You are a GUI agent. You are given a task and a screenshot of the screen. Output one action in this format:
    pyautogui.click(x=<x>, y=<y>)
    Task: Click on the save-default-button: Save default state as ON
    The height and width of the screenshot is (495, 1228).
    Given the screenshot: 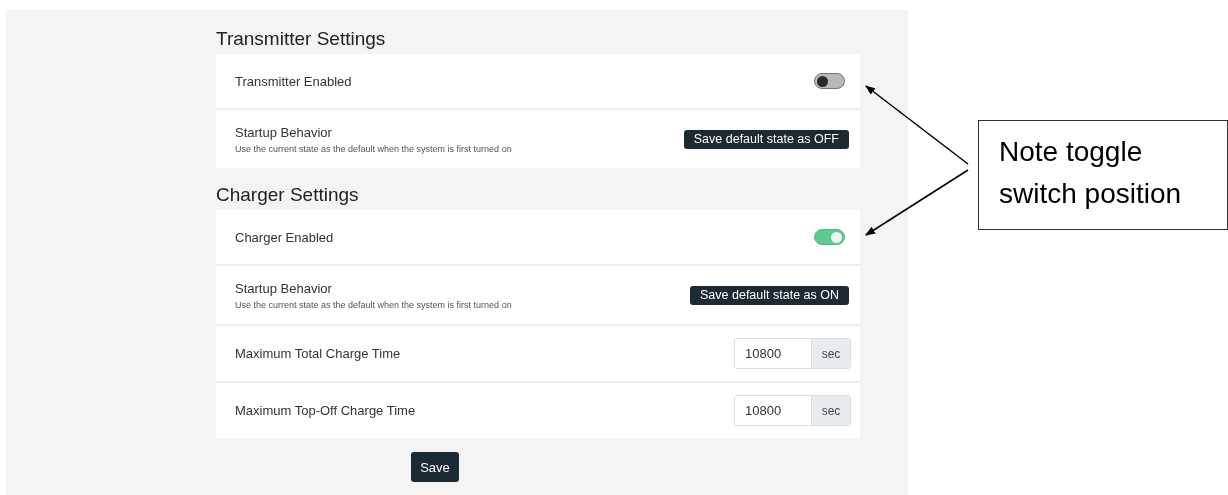 What is the action you would take?
    pyautogui.click(x=769, y=295)
    